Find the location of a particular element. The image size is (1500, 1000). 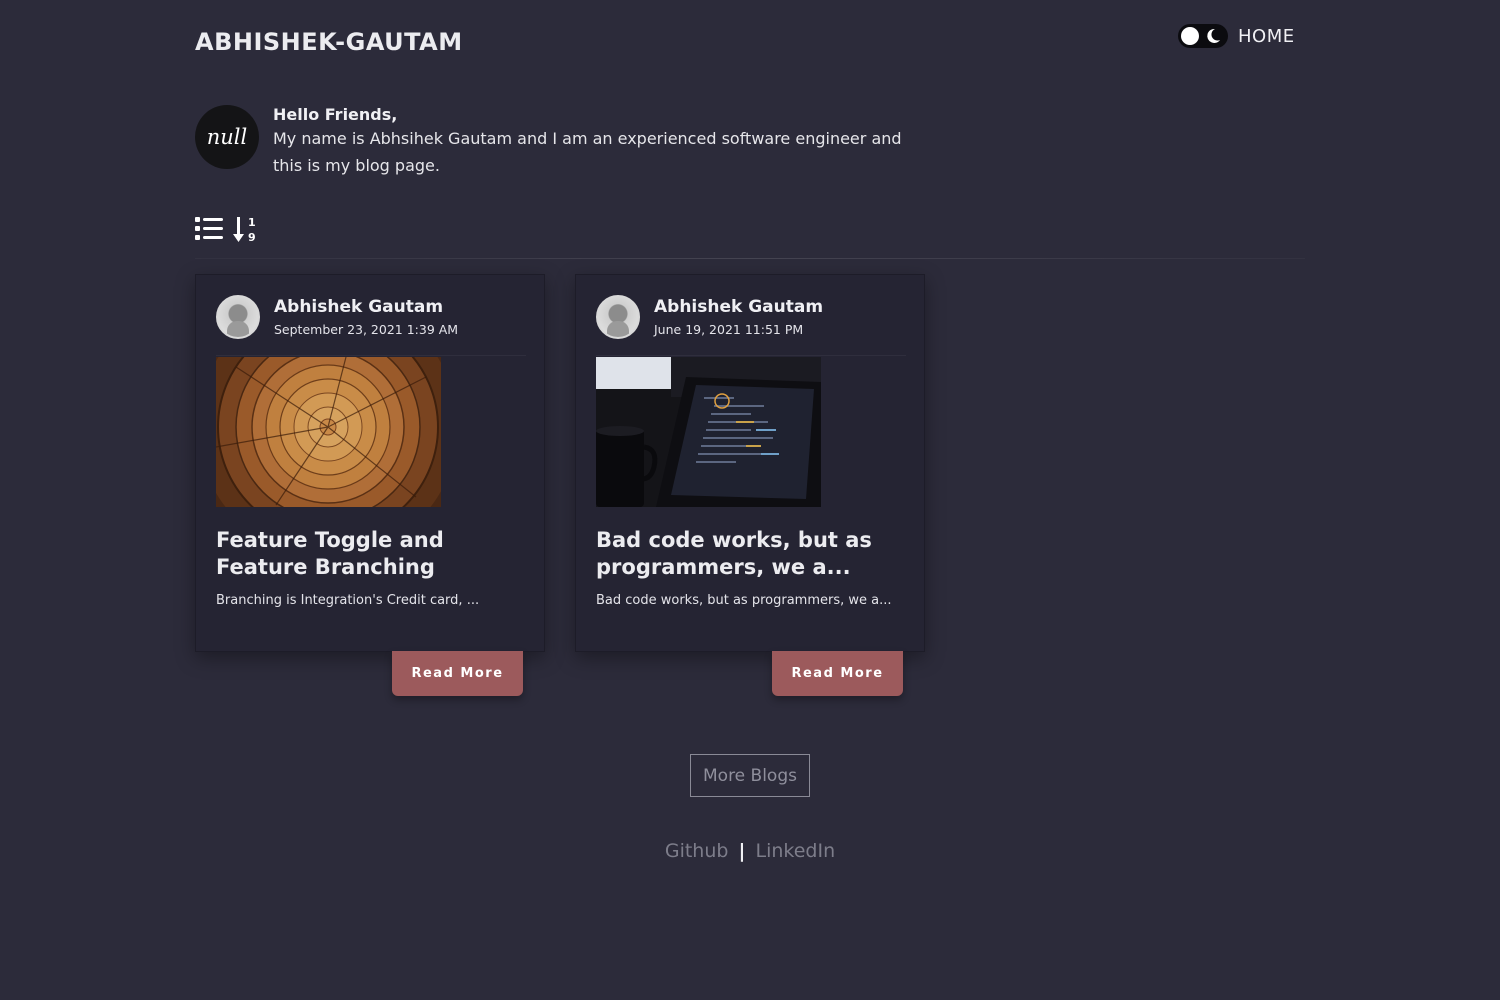

sort-numeric-down-icon: 1 9 is located at coordinates (248, 229).